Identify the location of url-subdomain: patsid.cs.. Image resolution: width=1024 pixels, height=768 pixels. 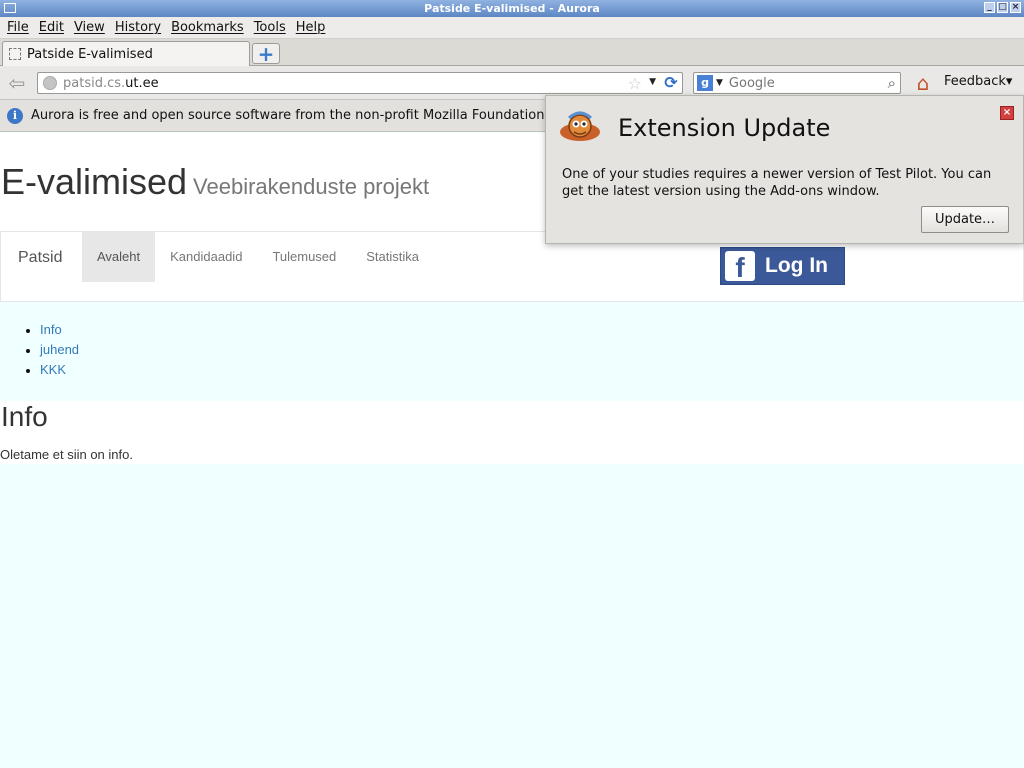
(94, 83).